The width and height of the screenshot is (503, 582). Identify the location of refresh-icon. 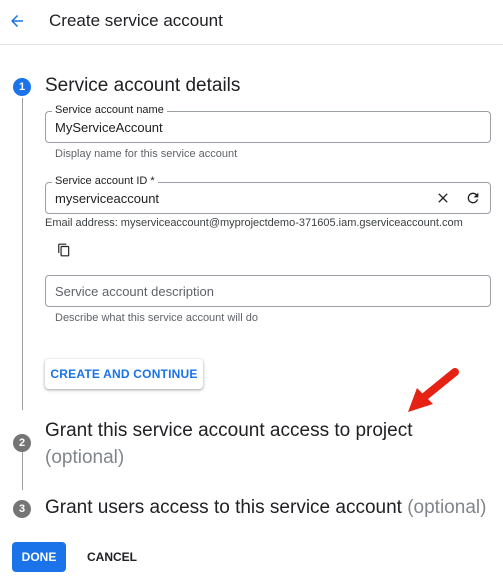
(473, 198).